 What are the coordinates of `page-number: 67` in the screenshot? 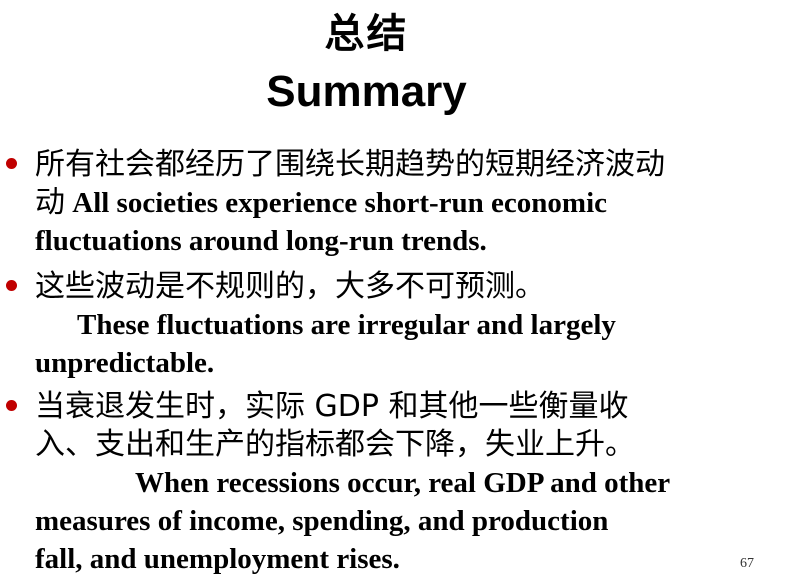 It's located at (747, 563).